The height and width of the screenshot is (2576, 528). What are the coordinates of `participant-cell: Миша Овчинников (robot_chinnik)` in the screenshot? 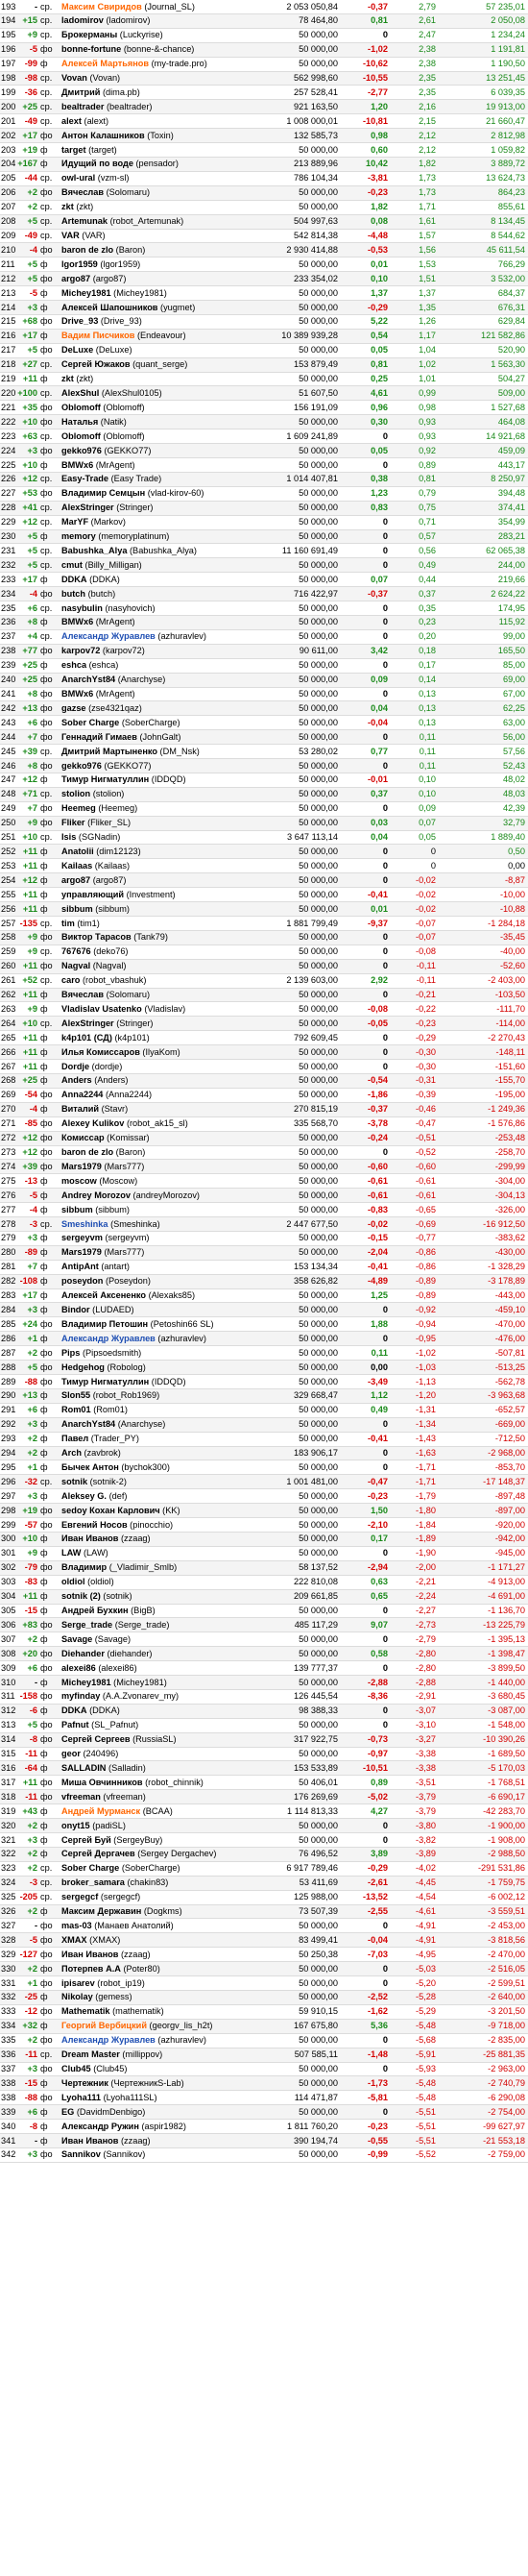 It's located at (161, 1782).